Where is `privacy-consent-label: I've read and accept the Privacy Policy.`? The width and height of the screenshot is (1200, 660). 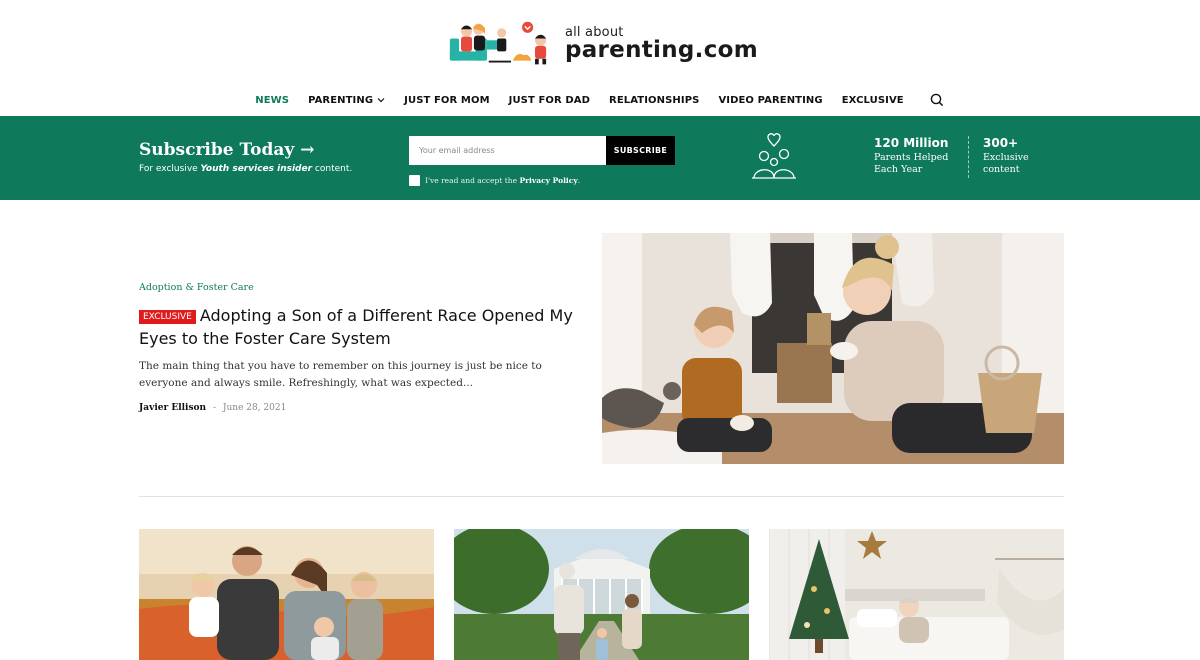 privacy-consent-label: I've read and accept the Privacy Policy. is located at coordinates (502, 180).